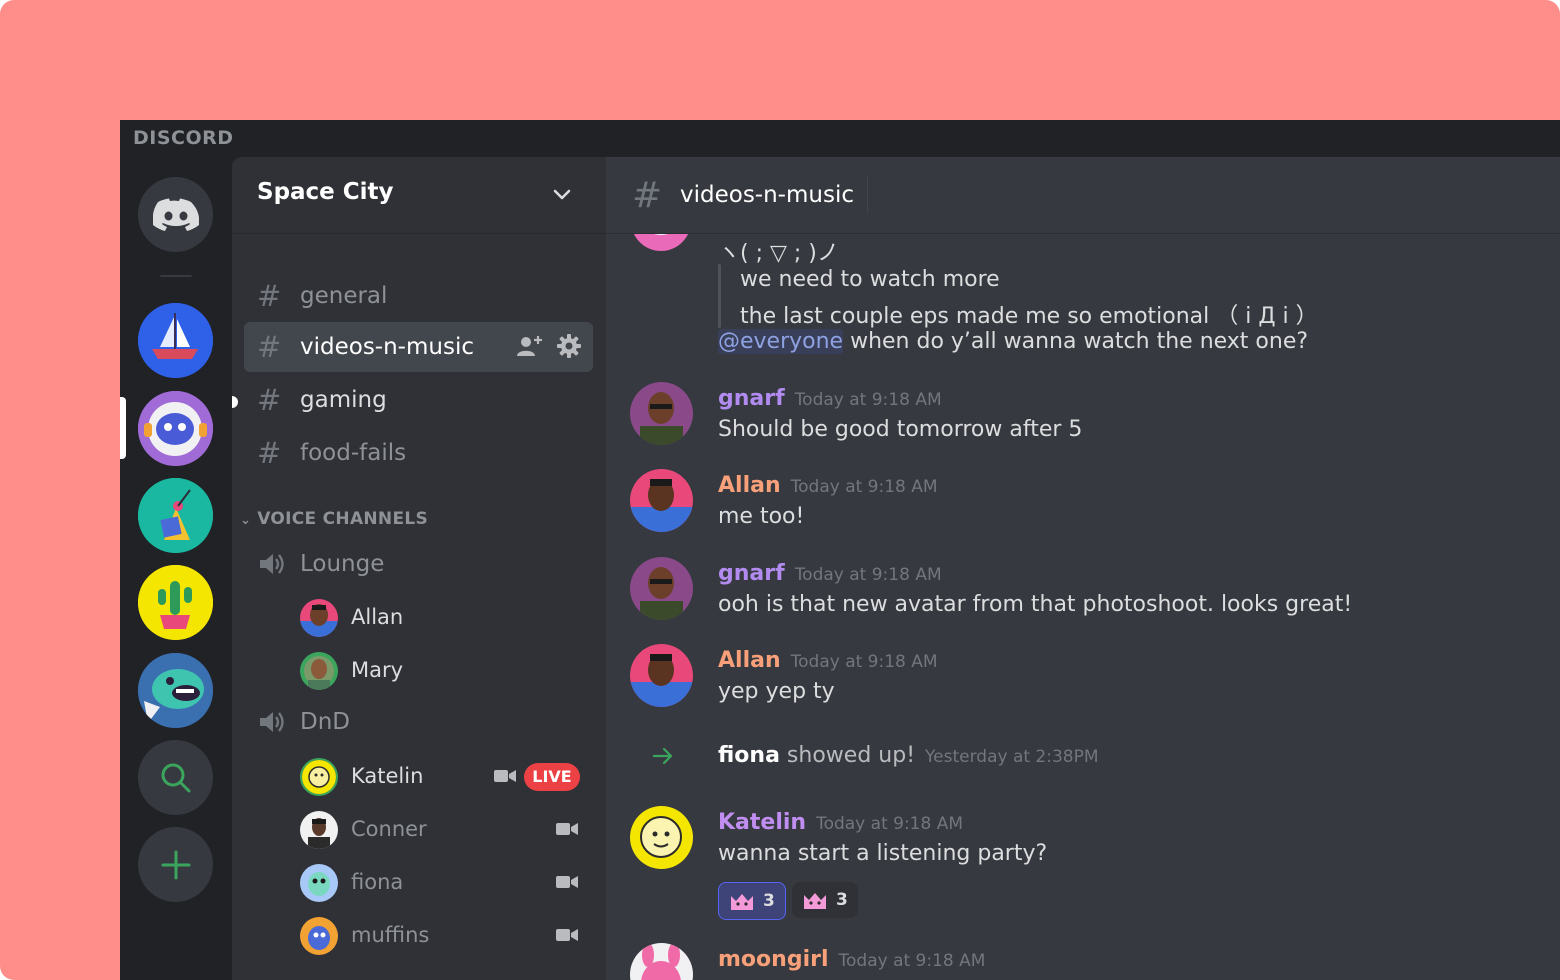  What do you see at coordinates (1083, 195) in the screenshot?
I see `chat-header: # videos-n-music` at bounding box center [1083, 195].